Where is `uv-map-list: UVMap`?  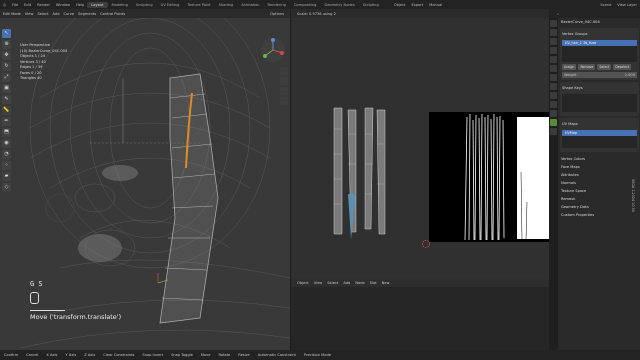
uv-map-list: UVMap is located at coordinates (599, 139).